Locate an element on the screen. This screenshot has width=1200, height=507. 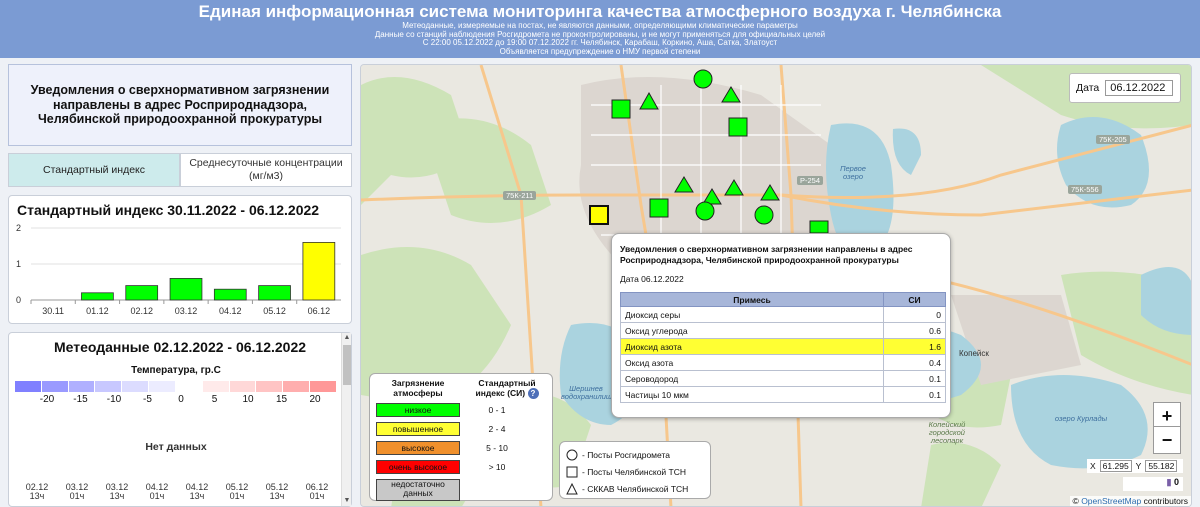
coord-x-value: 61.295 is located at coordinates (1115, 466).